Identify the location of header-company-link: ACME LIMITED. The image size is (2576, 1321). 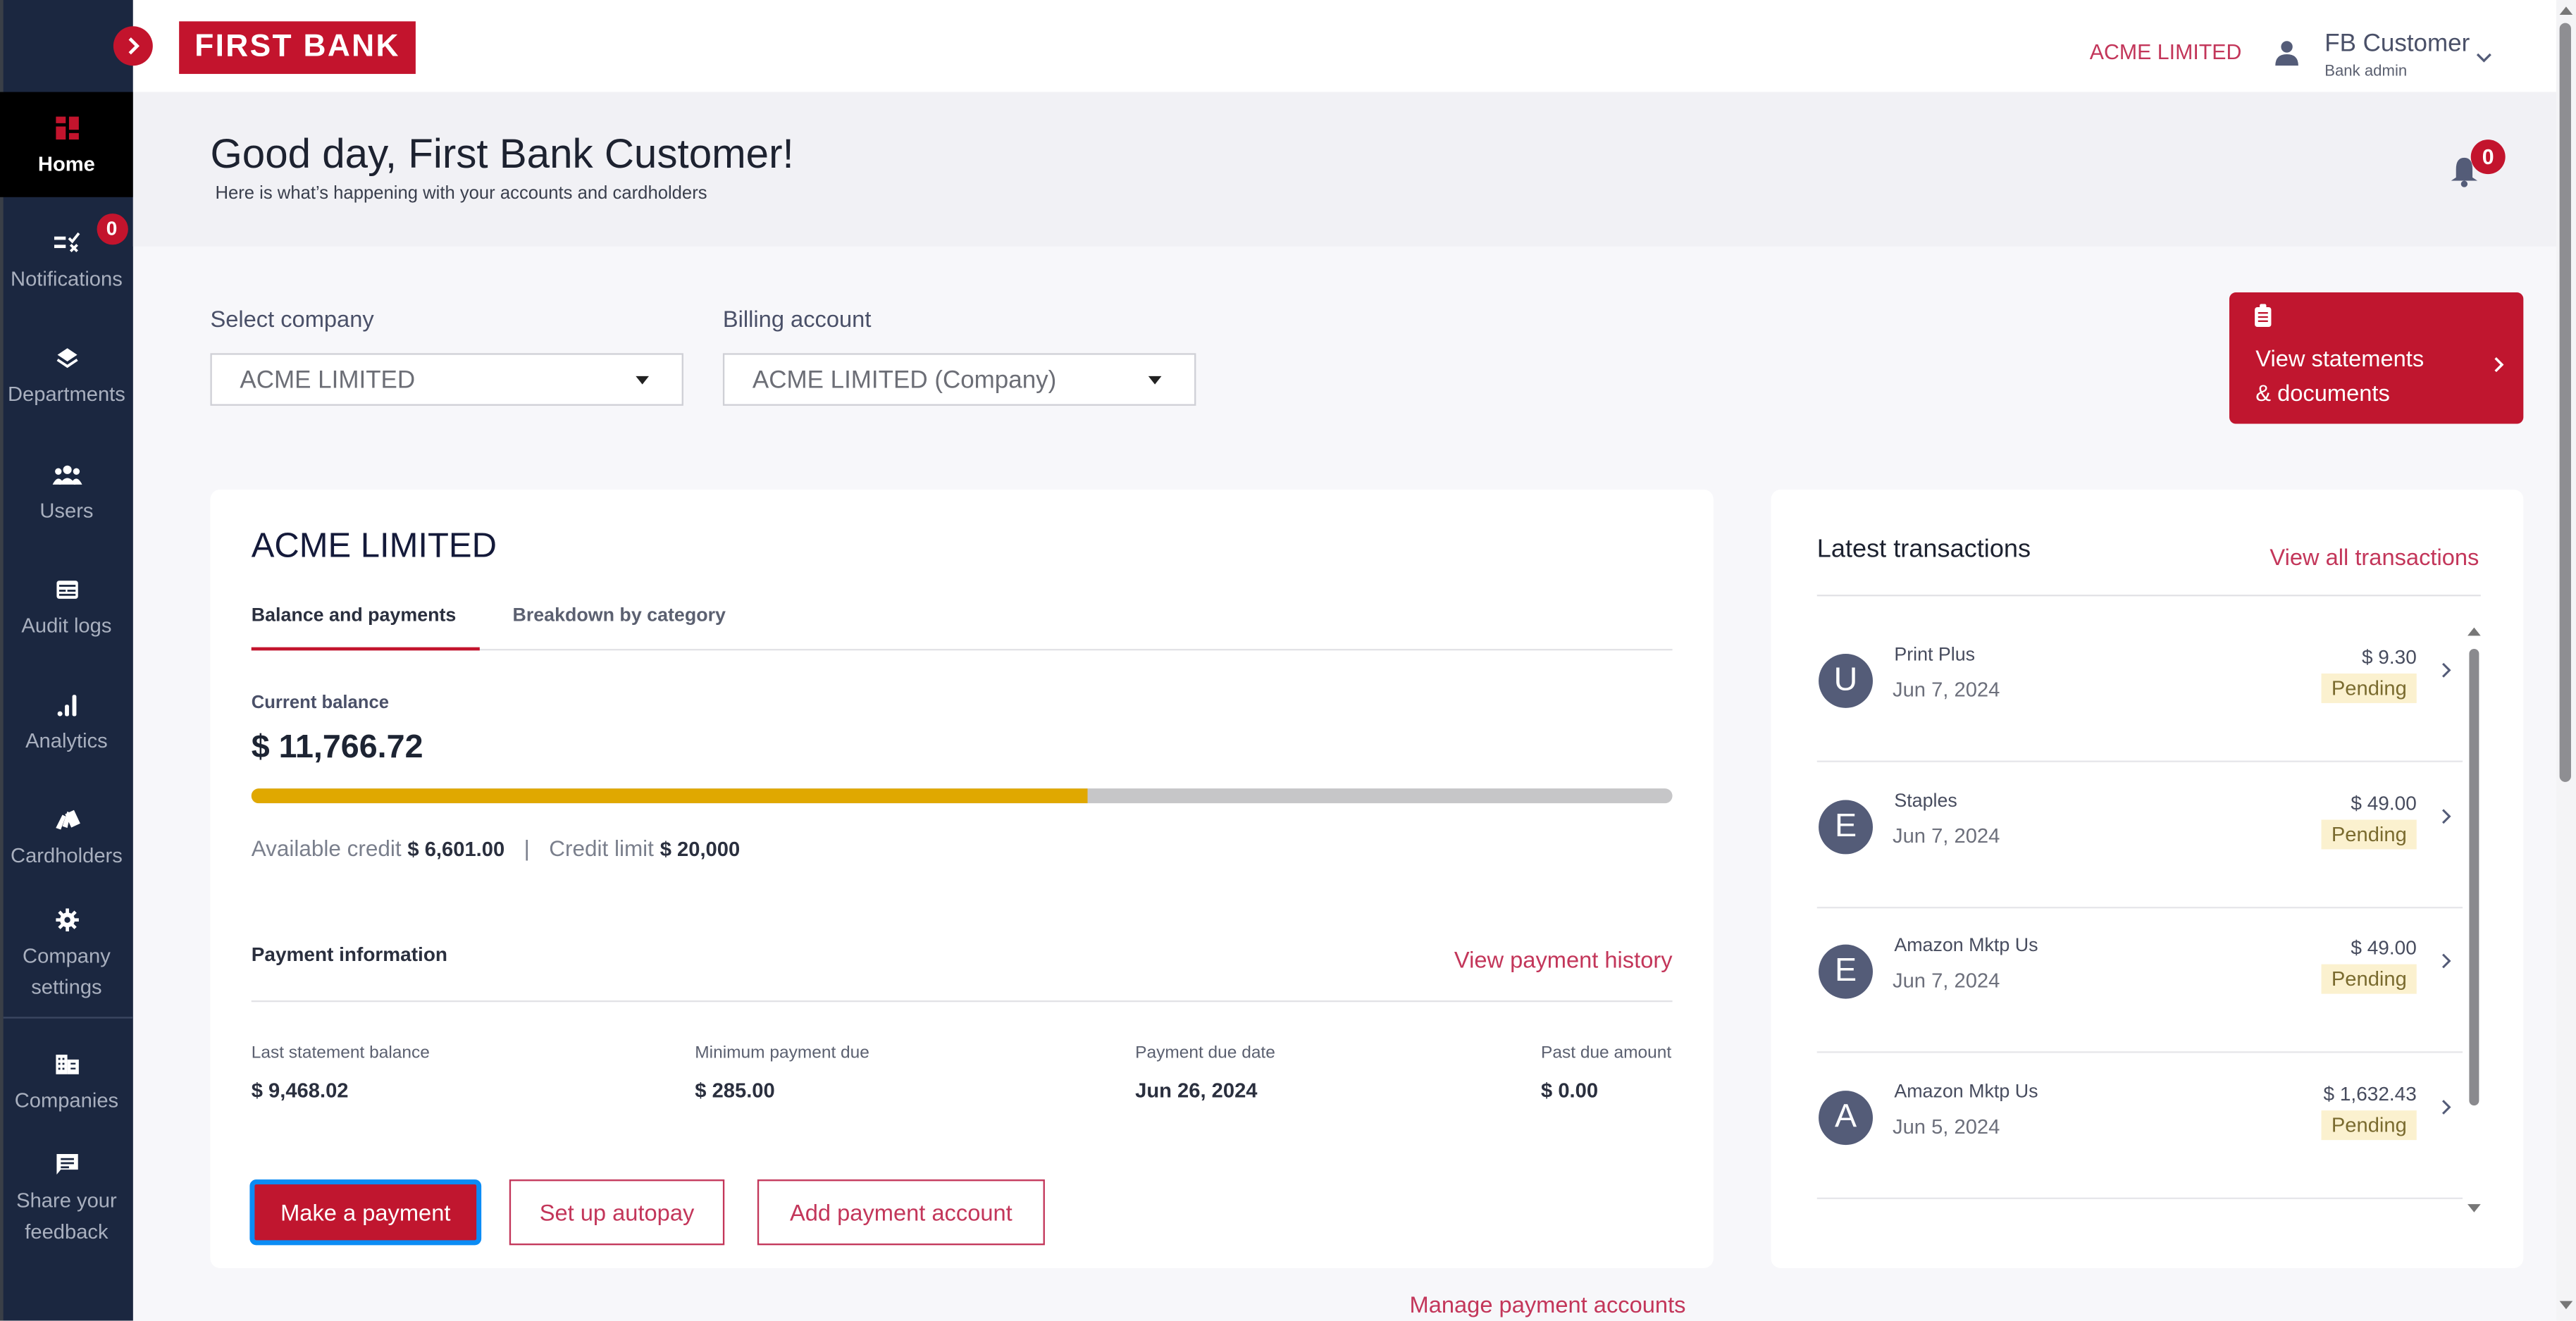
(2166, 51).